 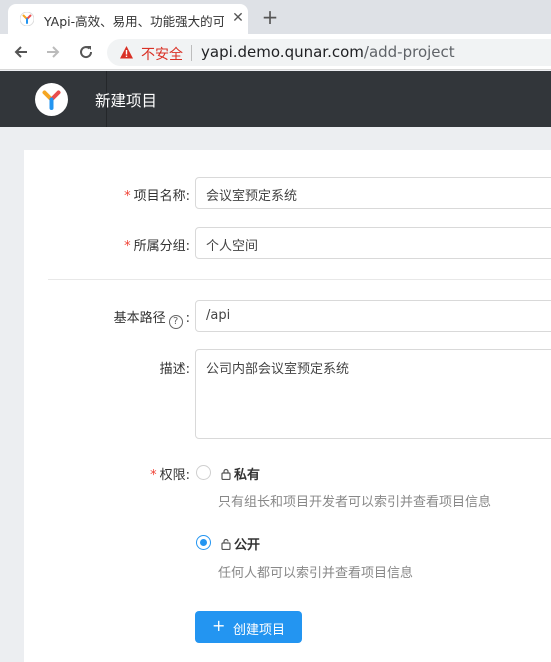 What do you see at coordinates (282, 52) in the screenshot?
I see `url-host: yapi.demo.qunar.com` at bounding box center [282, 52].